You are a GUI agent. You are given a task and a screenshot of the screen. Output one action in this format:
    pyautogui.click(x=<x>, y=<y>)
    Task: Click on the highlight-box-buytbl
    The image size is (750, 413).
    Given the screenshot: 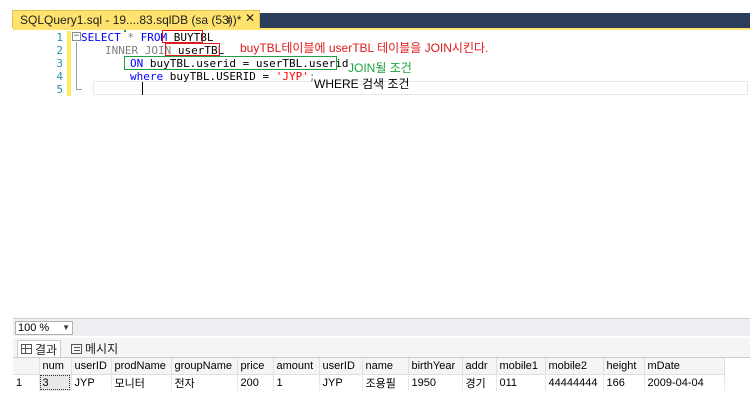 What is the action you would take?
    pyautogui.click(x=182, y=36)
    